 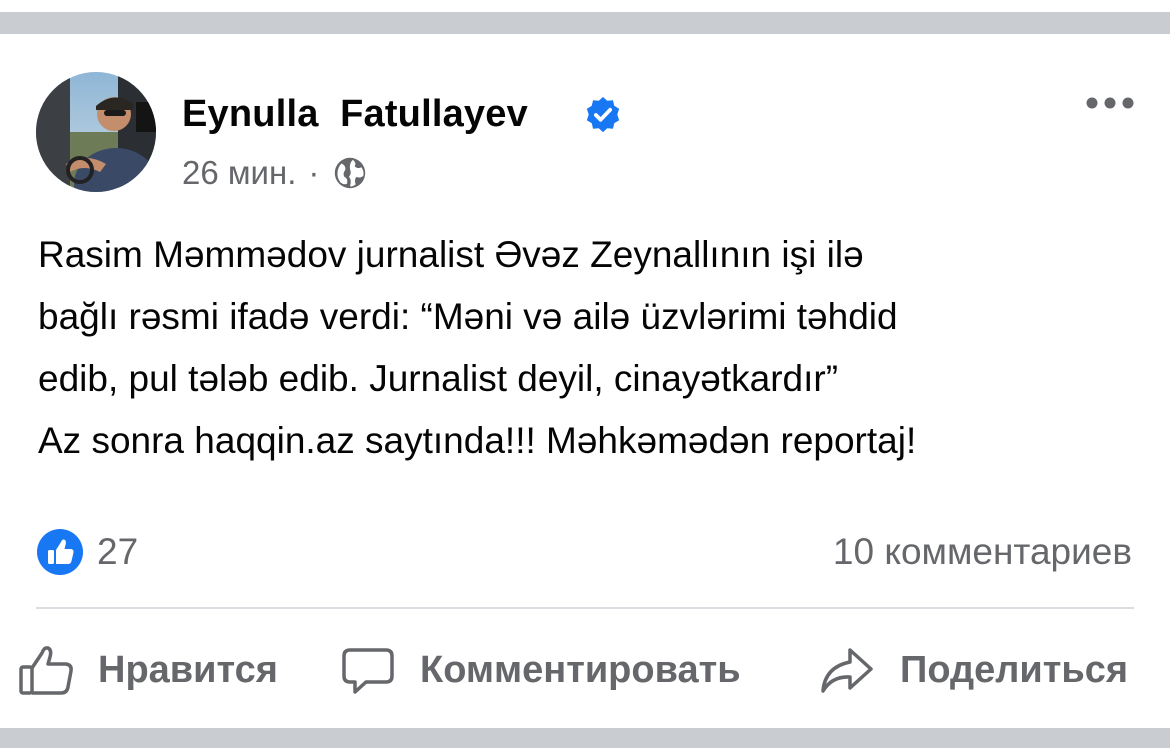 I want to click on comment-button-label: Комментировать, so click(x=580, y=669).